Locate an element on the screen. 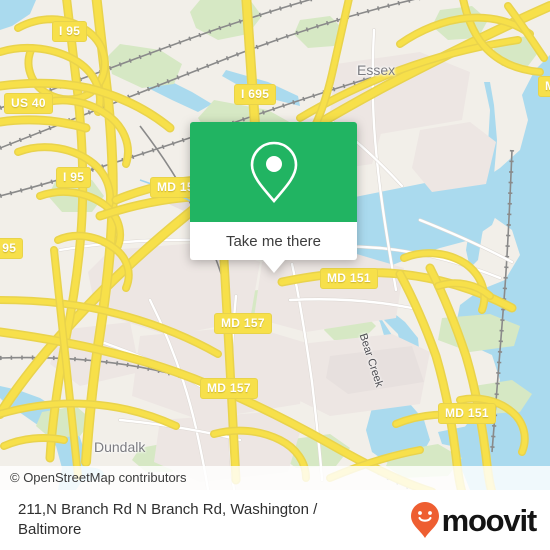  moovit-wordmark: moovit is located at coordinates (489, 520).